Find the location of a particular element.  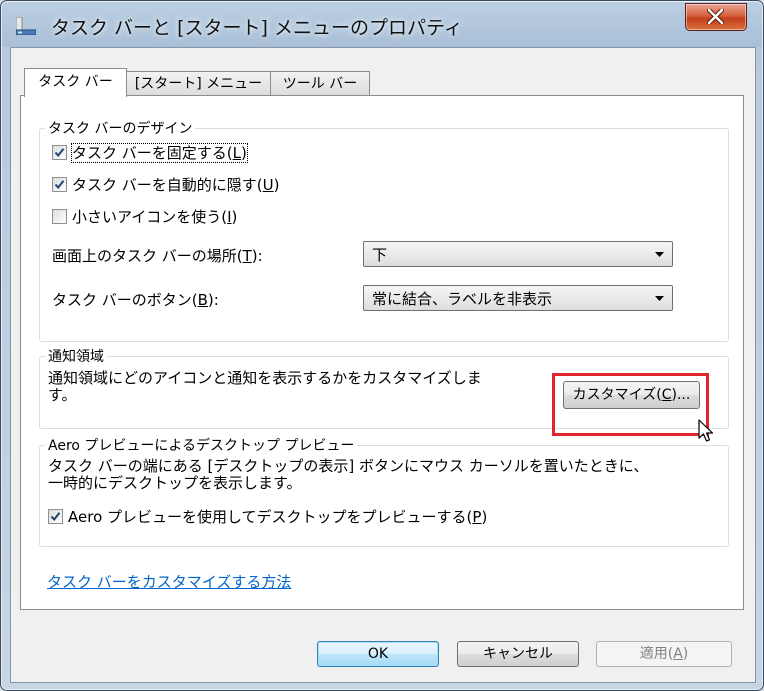

buttons-dropdown: 常に結合、ラベルを非表示 is located at coordinates (518, 298).